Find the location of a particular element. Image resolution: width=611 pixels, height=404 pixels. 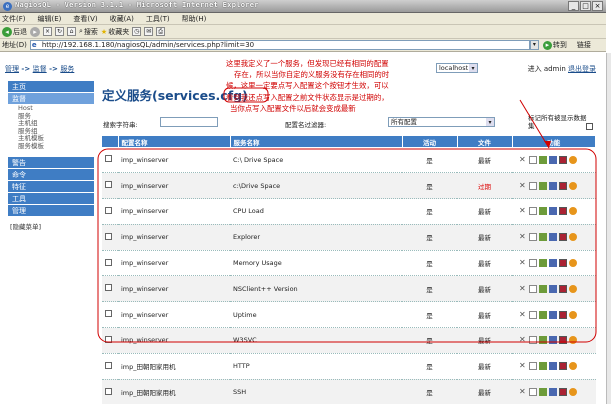

search-input is located at coordinates (189, 122).